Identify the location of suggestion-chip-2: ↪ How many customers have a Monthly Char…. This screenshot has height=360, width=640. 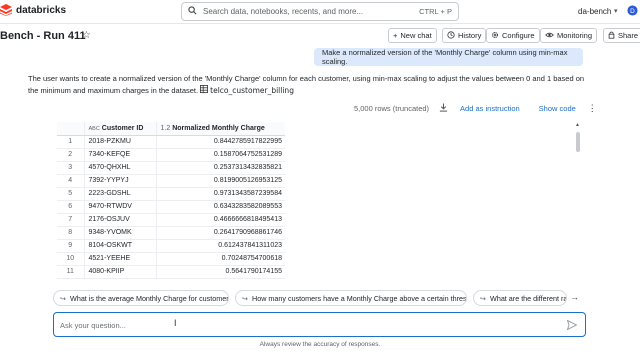
(351, 298).